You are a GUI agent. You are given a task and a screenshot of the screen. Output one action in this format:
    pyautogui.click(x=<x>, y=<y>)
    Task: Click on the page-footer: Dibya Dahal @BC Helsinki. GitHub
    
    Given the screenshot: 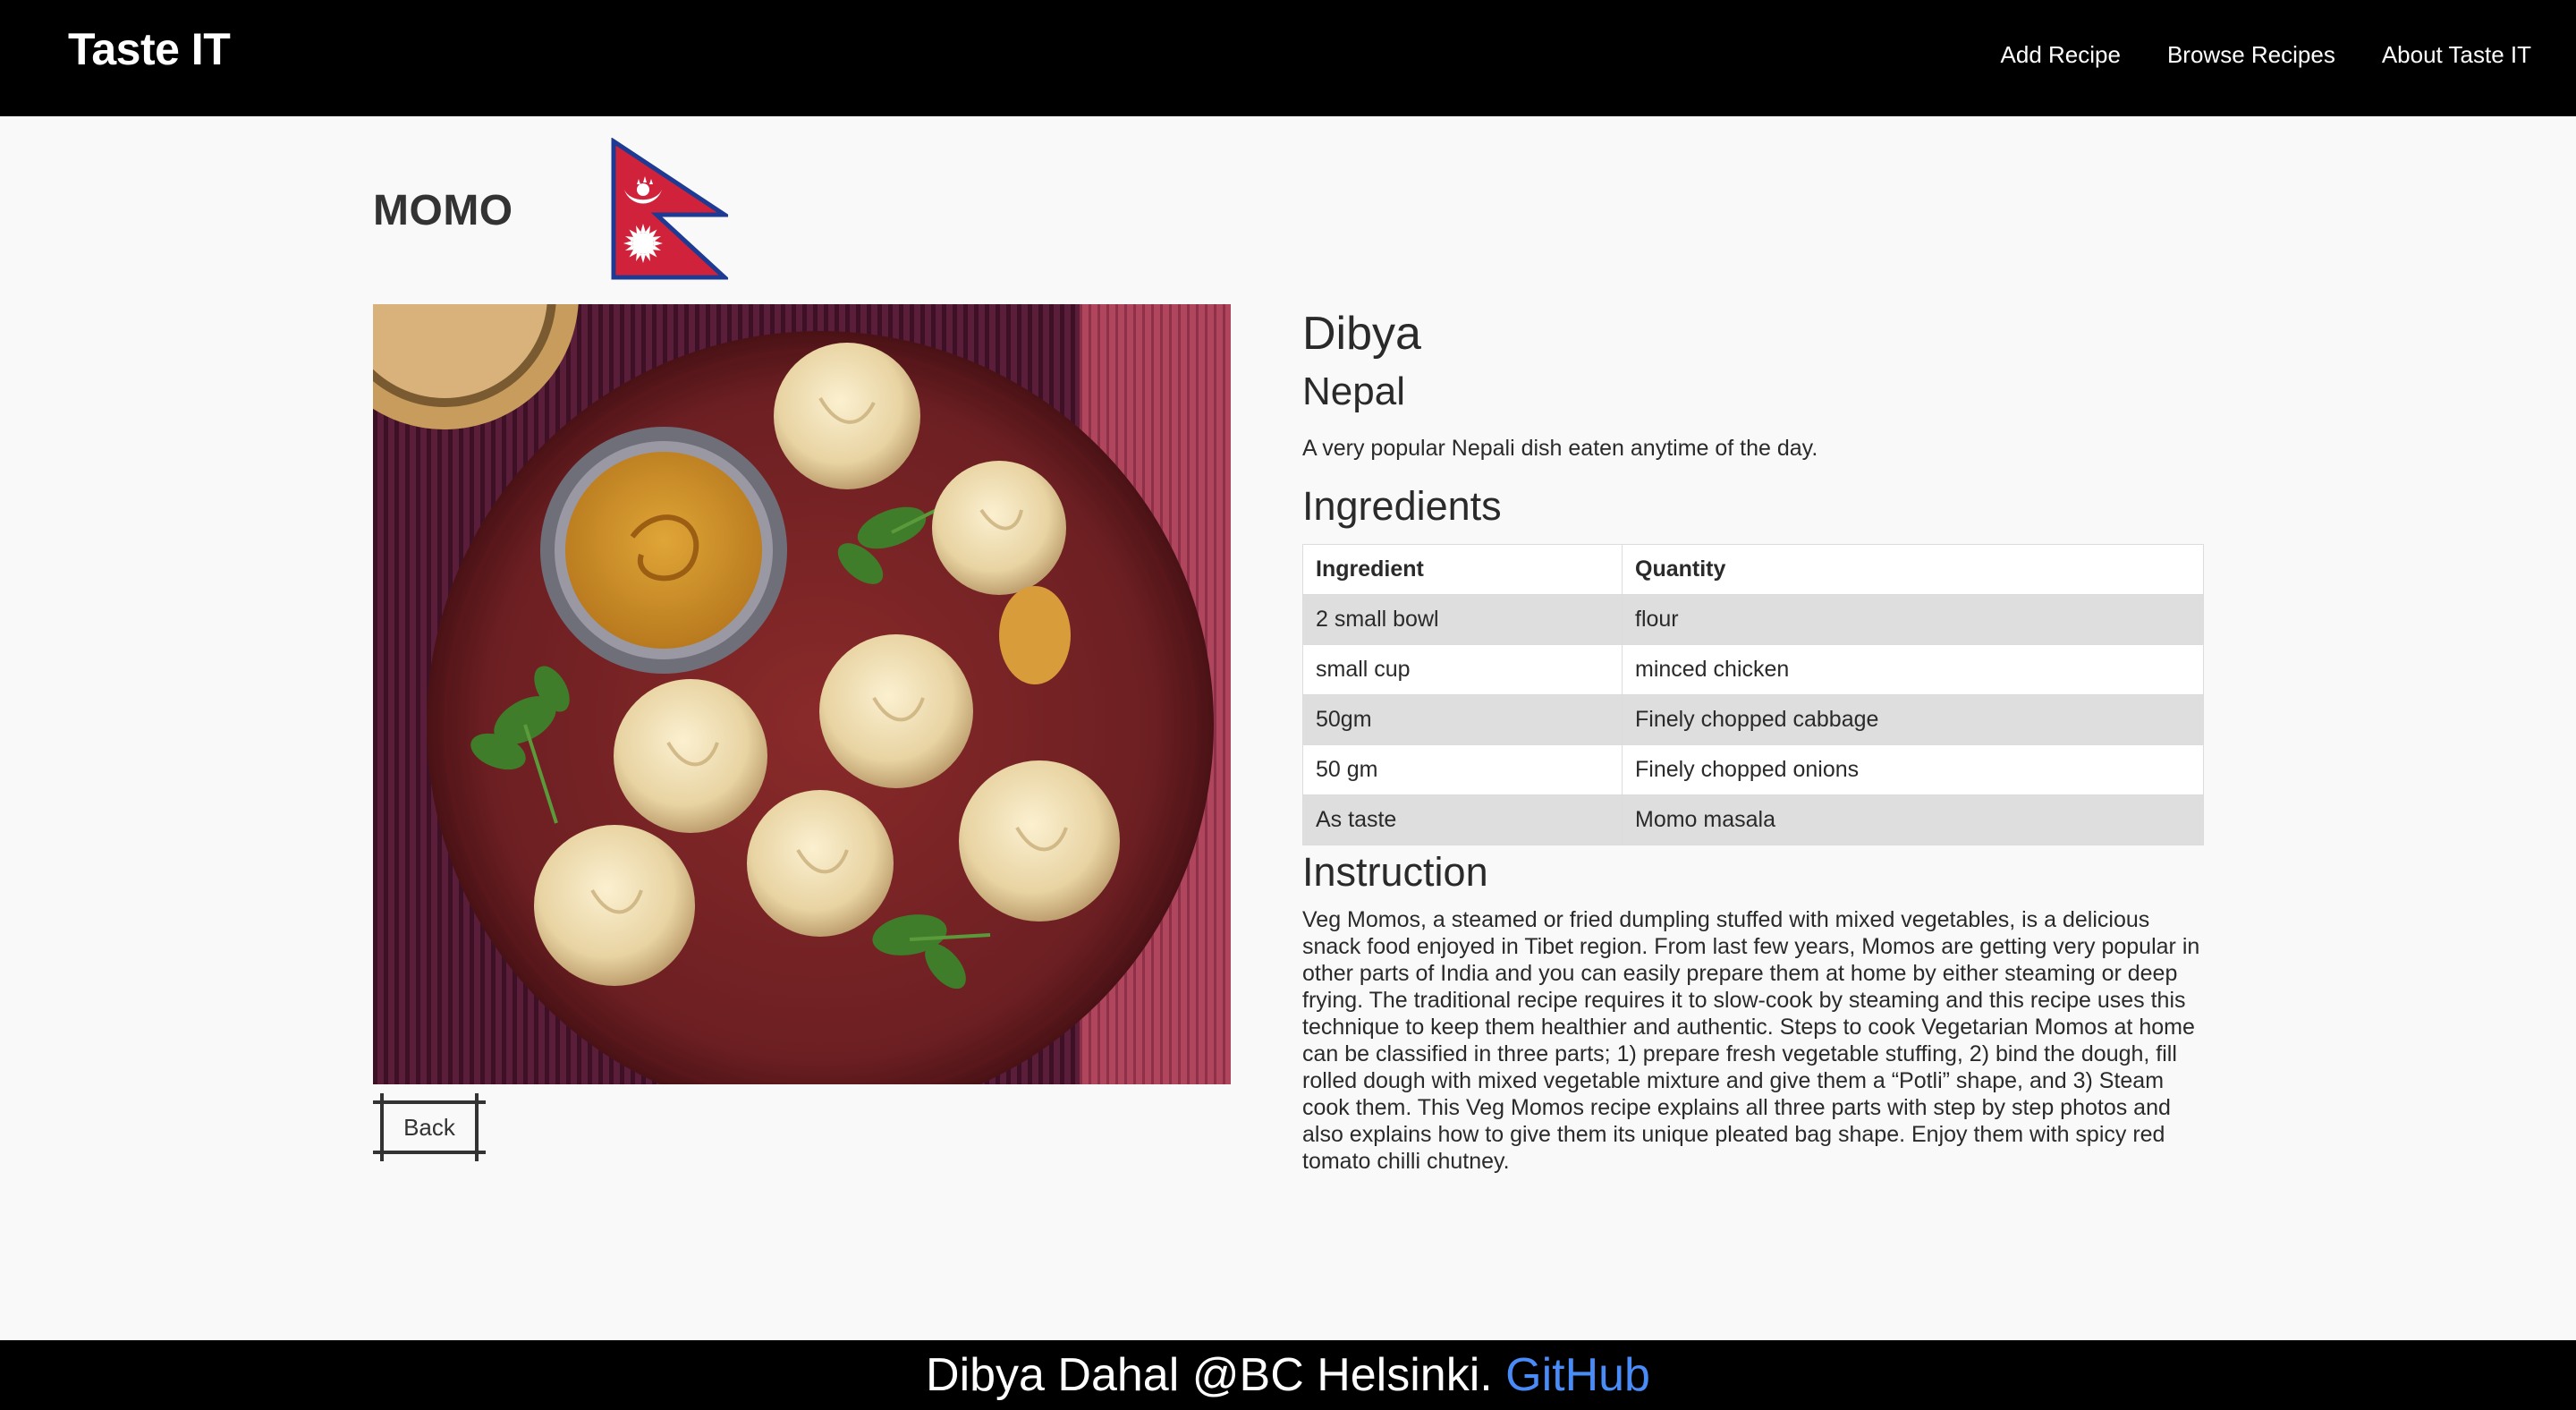 What is the action you would take?
    pyautogui.click(x=1288, y=1375)
    